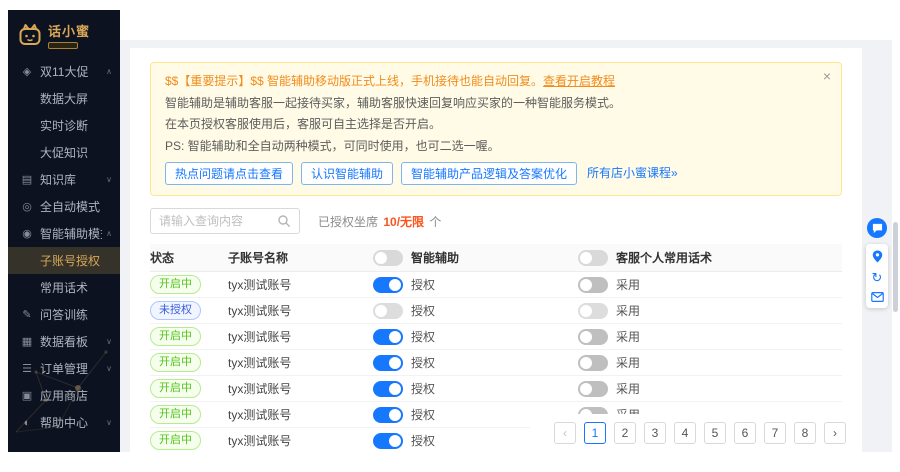  I want to click on page-button: 8, so click(805, 433).